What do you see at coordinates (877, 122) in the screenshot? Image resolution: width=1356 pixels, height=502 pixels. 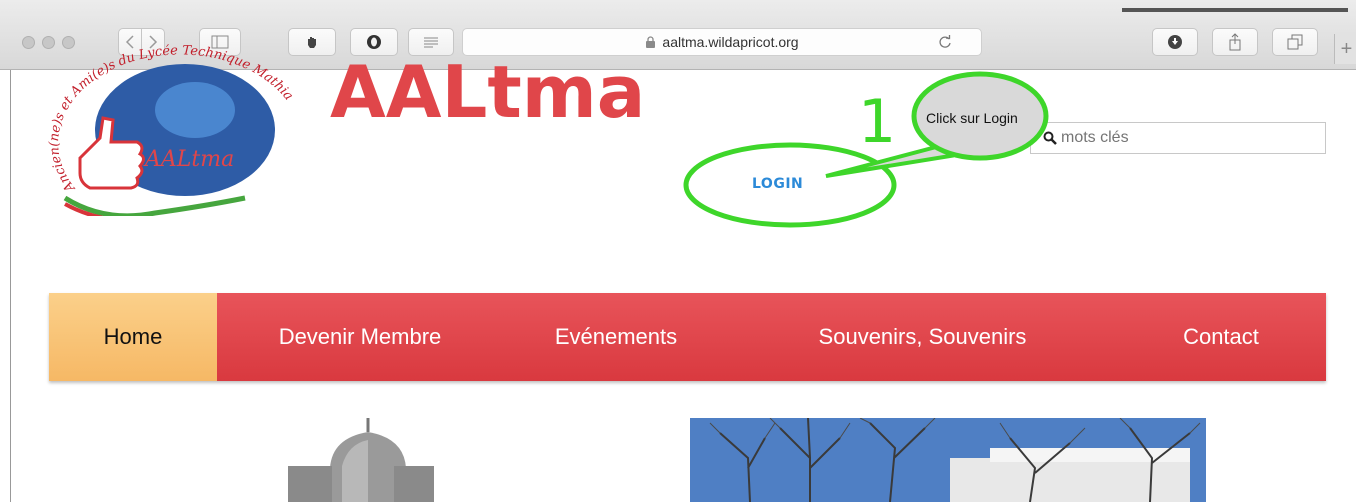 I see `step-number: 1` at bounding box center [877, 122].